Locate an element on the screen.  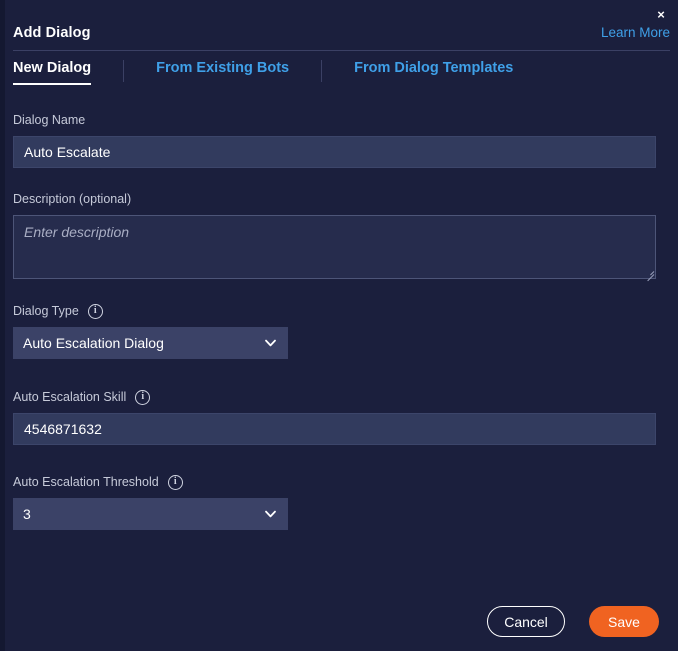
auto-escalation-threshold-label: Auto Escalation Threshold is located at coordinates (86, 482).